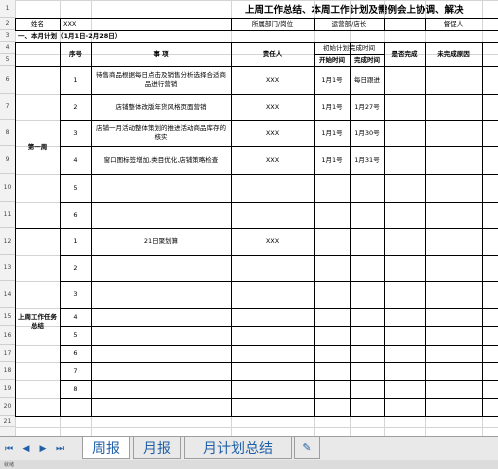  I want to click on row-number: 12, so click(7, 241).